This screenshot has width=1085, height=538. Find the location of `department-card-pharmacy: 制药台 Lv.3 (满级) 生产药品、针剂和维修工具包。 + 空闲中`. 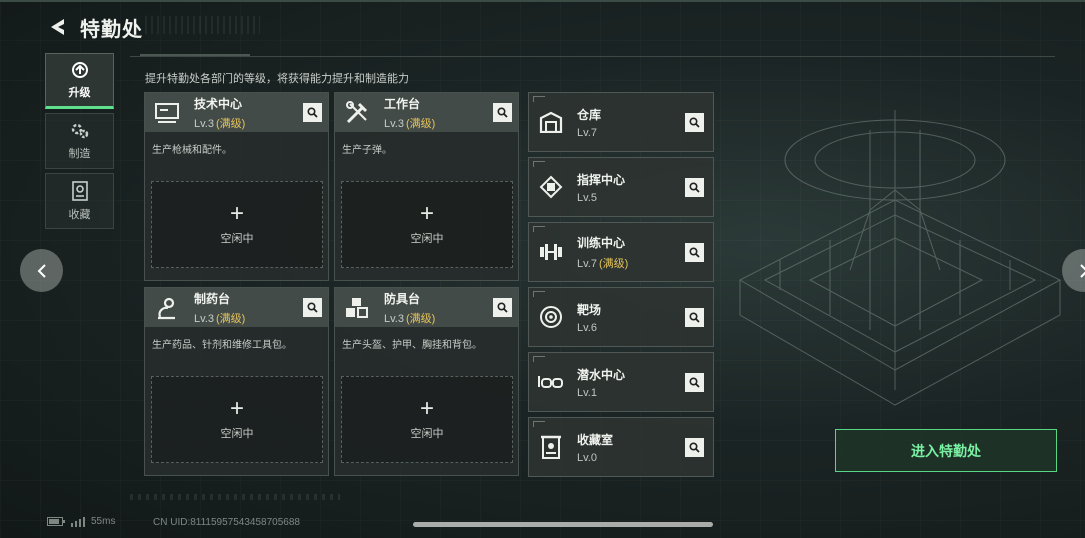

department-card-pharmacy: 制药台 Lv.3 (满级) 生产药品、针剂和维修工具包。 + 空闲中 is located at coordinates (236, 381).